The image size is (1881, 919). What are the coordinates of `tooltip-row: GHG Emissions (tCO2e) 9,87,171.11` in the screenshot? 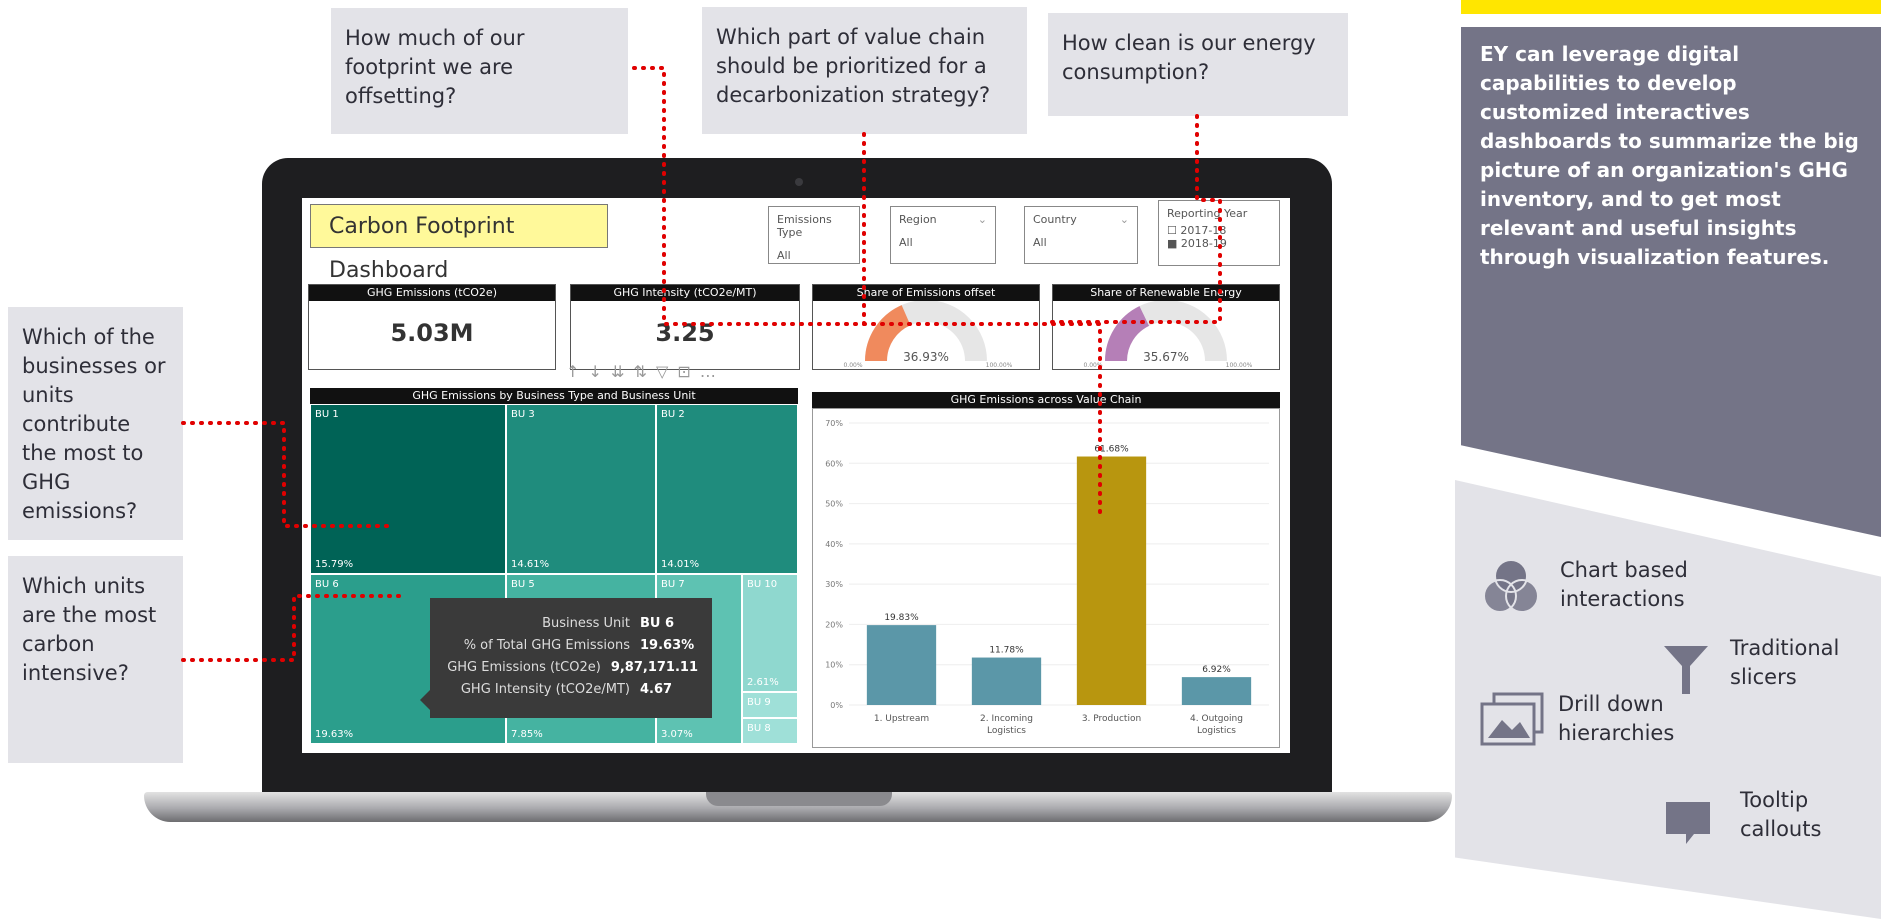 It's located at (564, 671).